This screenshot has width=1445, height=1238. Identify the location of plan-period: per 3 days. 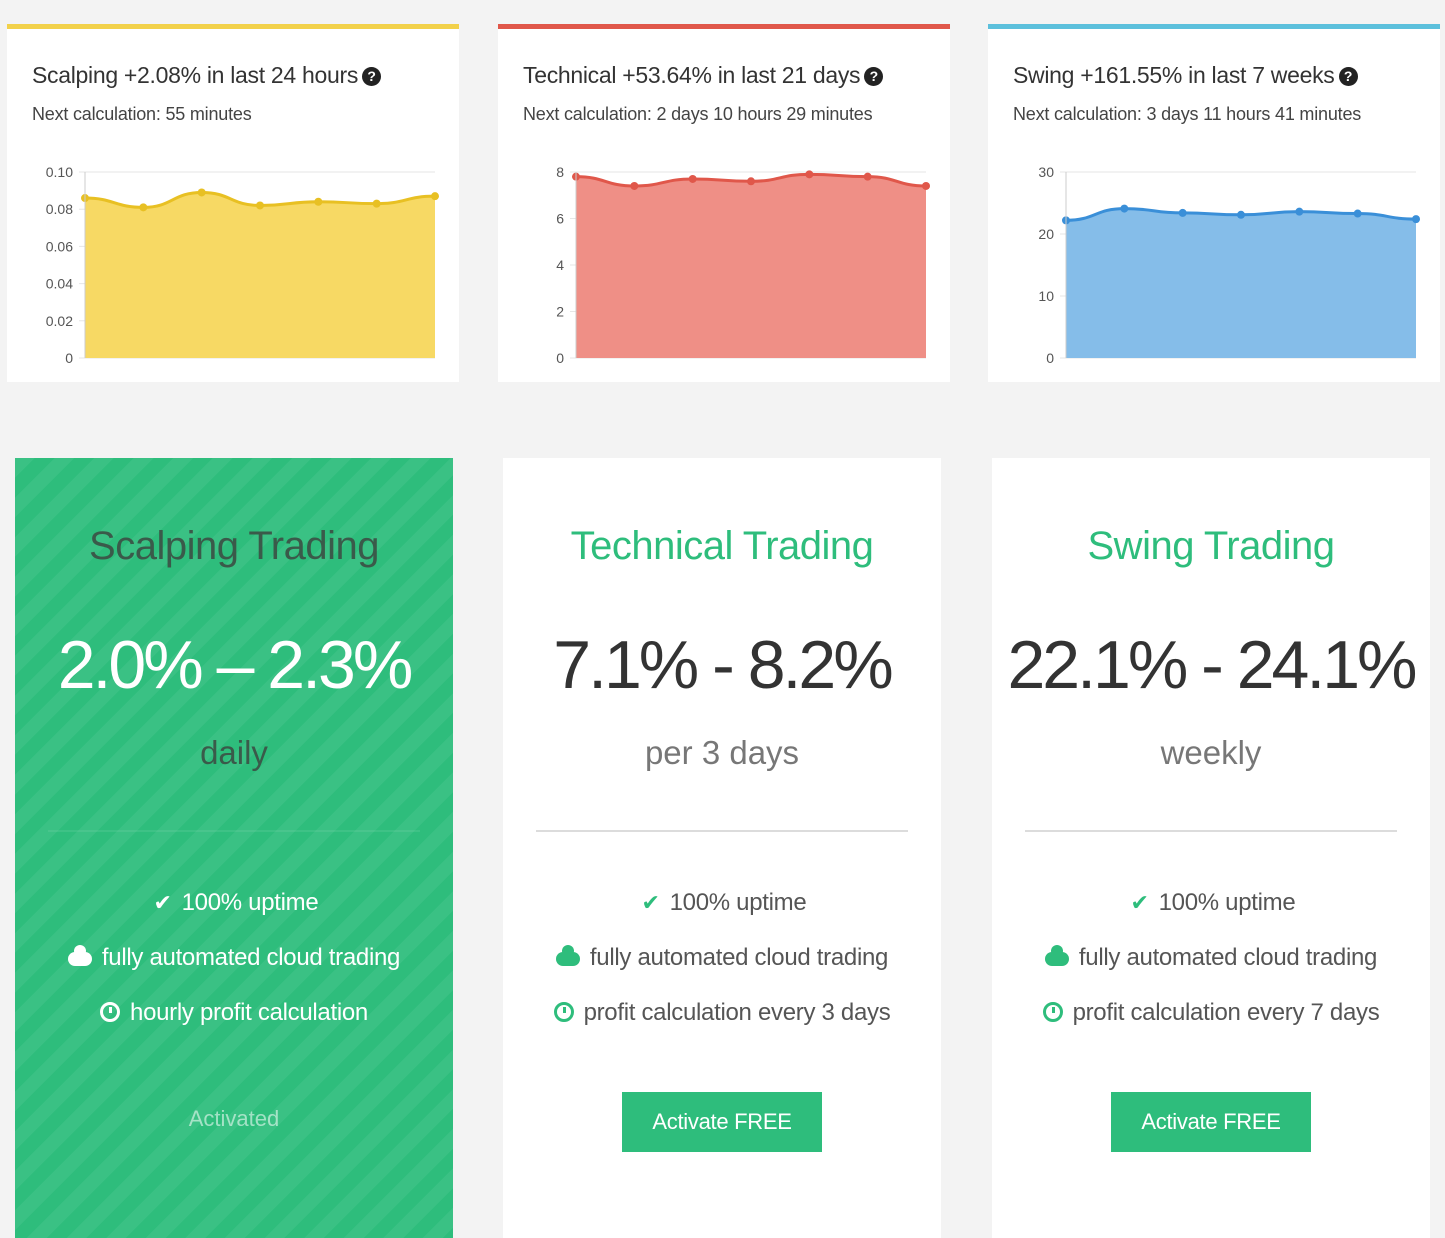
(722, 752).